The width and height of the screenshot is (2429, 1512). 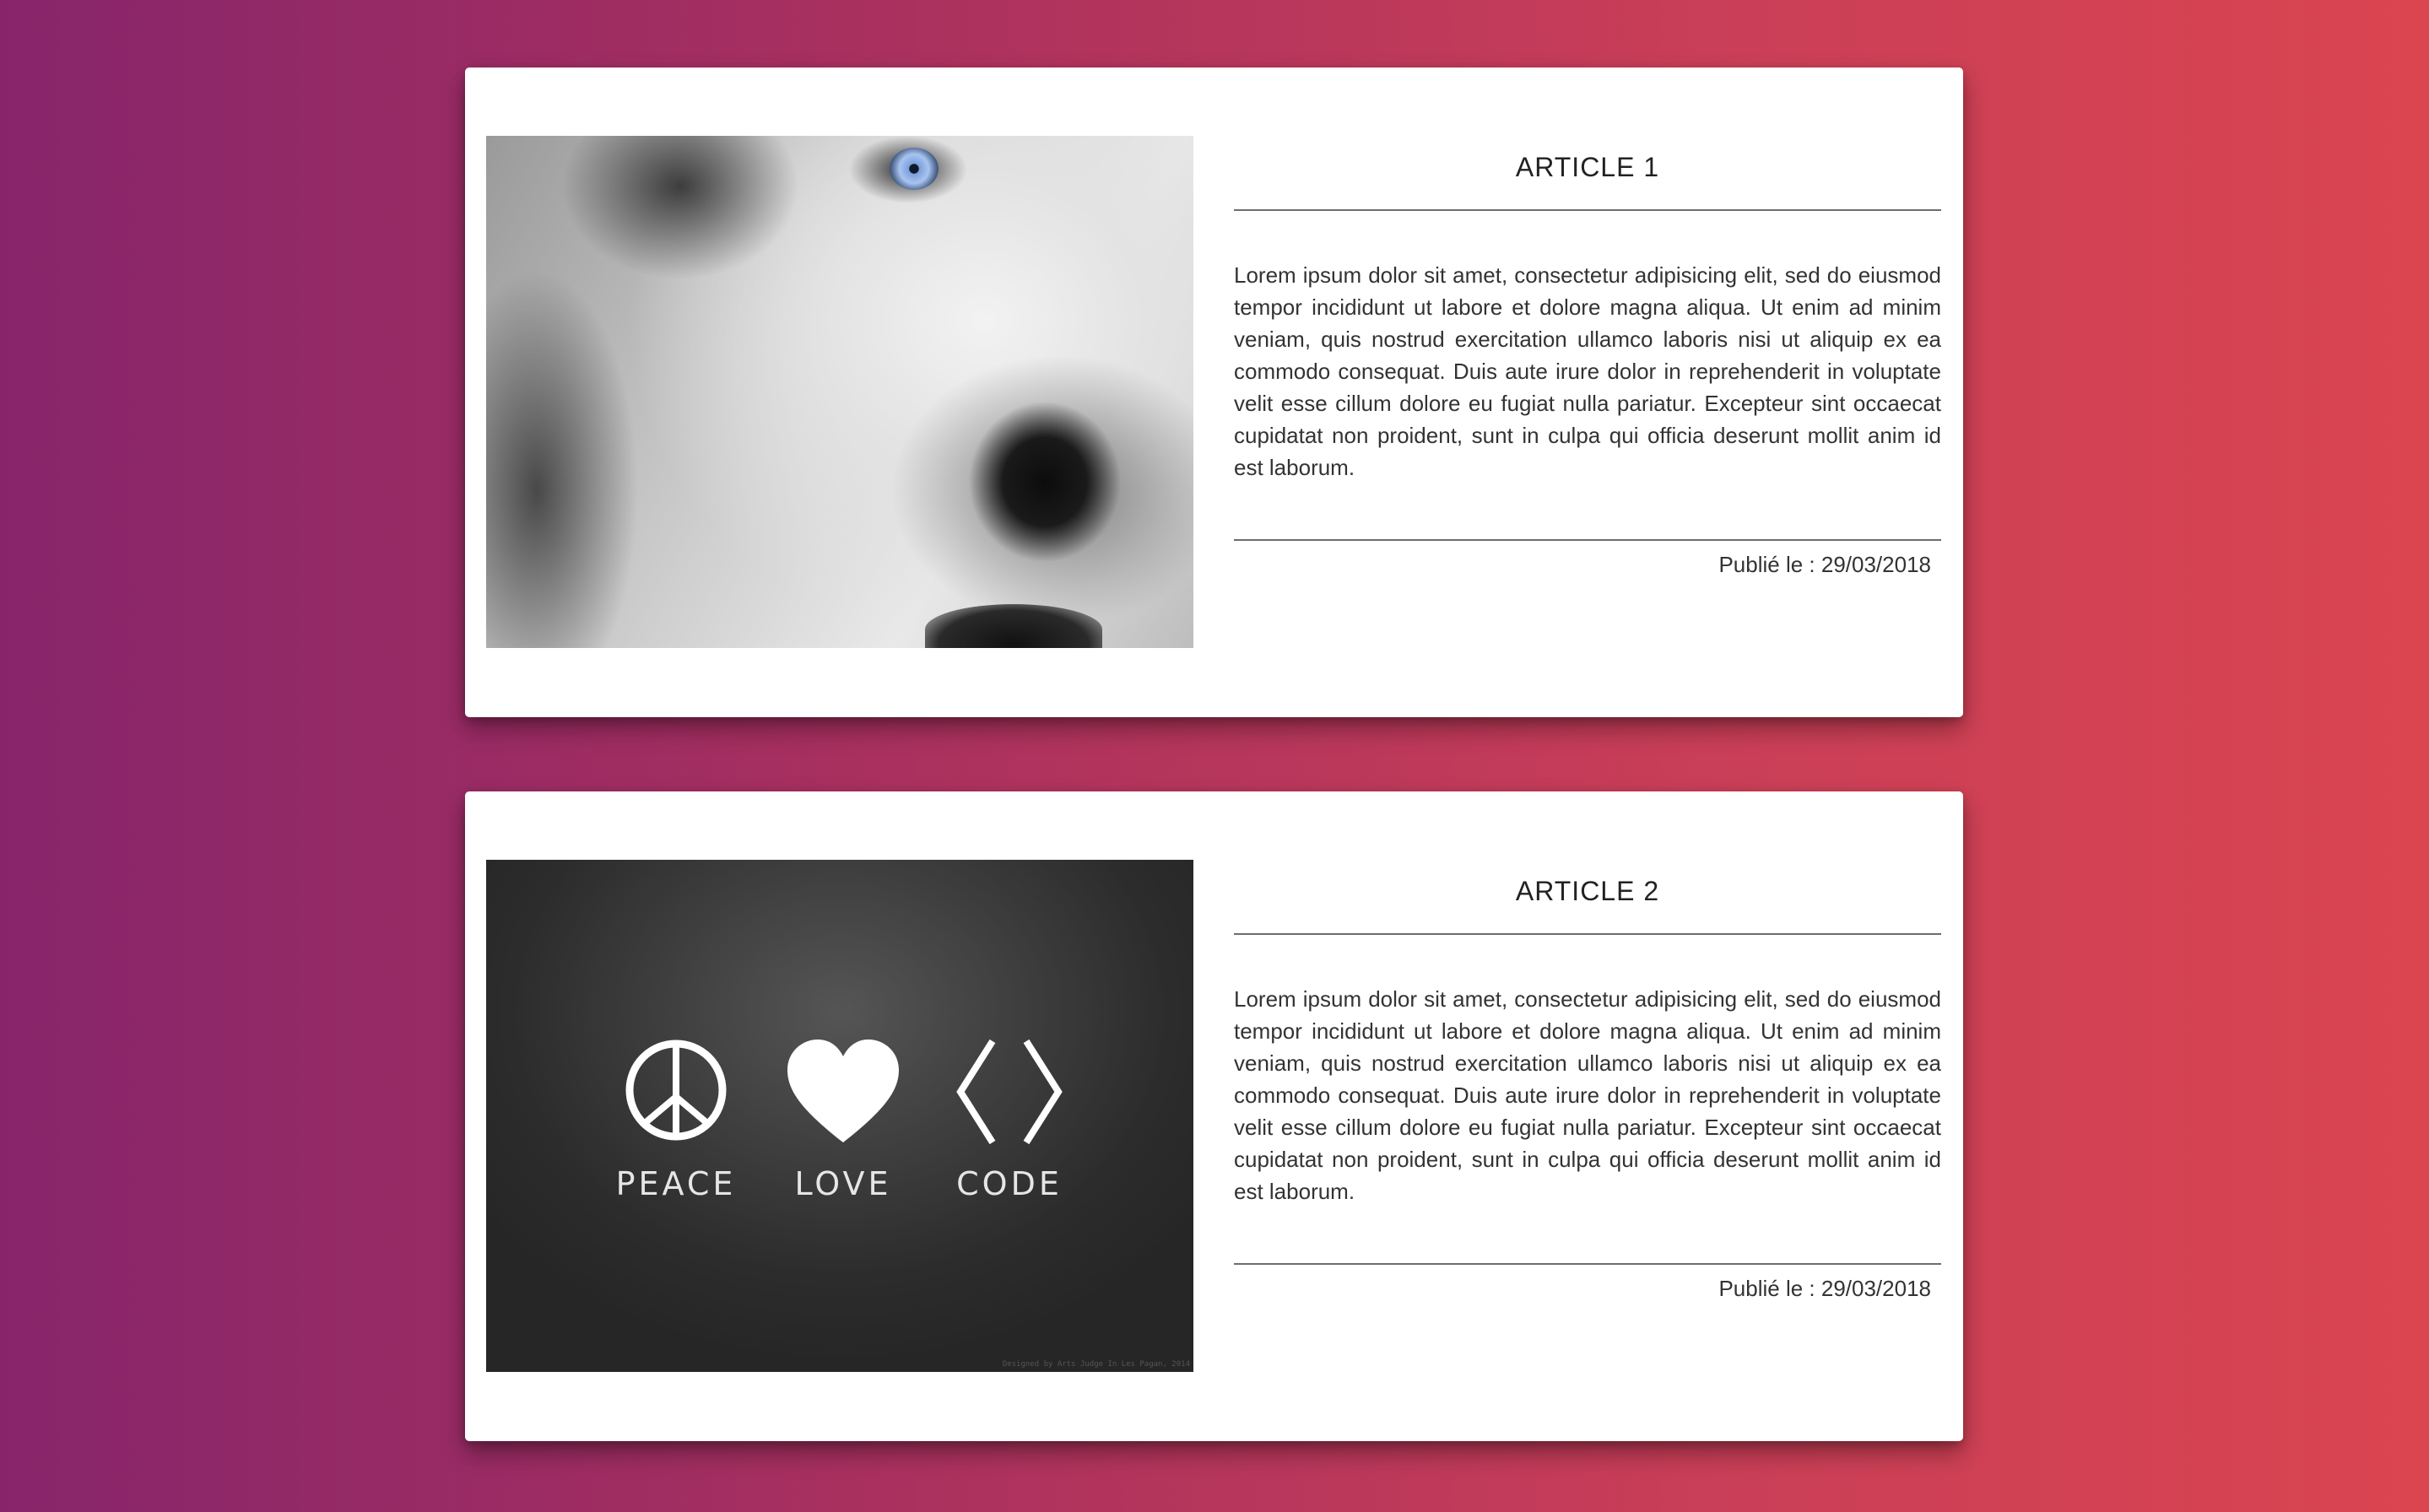 What do you see at coordinates (676, 1093) in the screenshot?
I see `peace-icon` at bounding box center [676, 1093].